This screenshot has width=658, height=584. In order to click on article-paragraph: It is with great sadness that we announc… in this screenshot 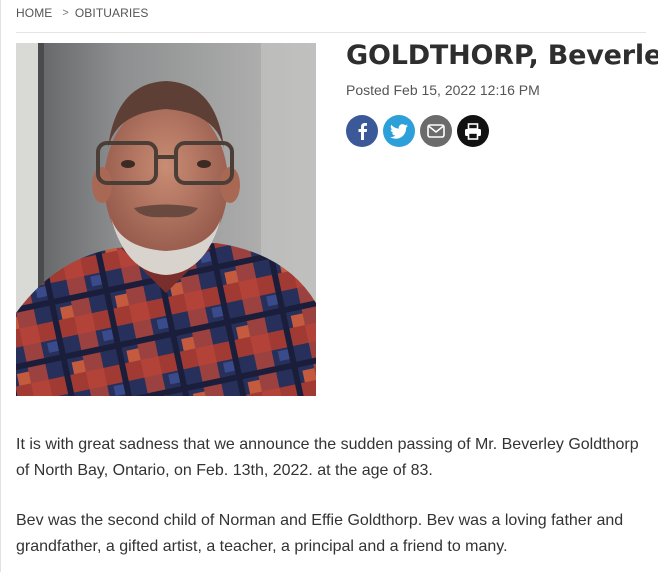, I will do `click(327, 457)`.